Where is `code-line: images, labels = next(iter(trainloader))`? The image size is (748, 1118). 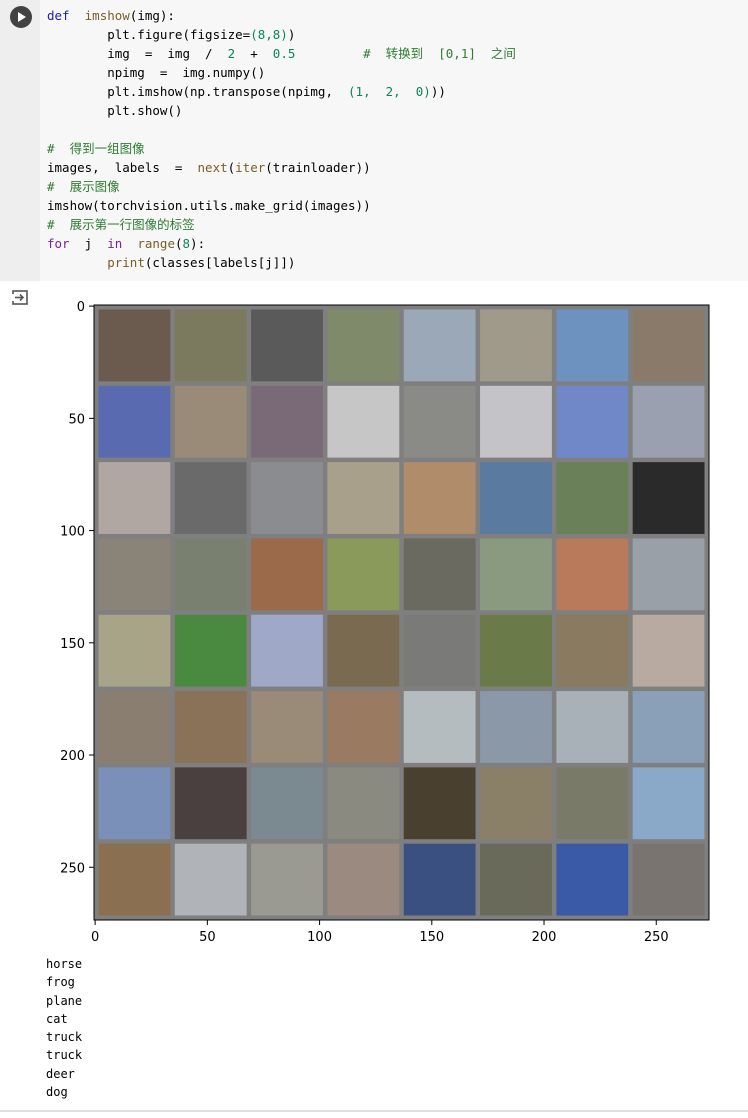 code-line: images, labels = next(iter(trainloader)) is located at coordinates (209, 167).